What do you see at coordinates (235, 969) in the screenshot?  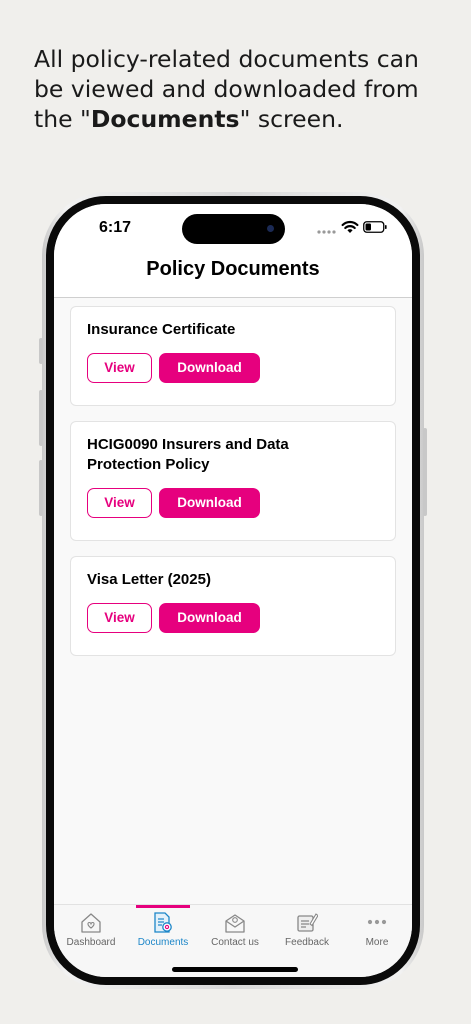 I see `home-indicator` at bounding box center [235, 969].